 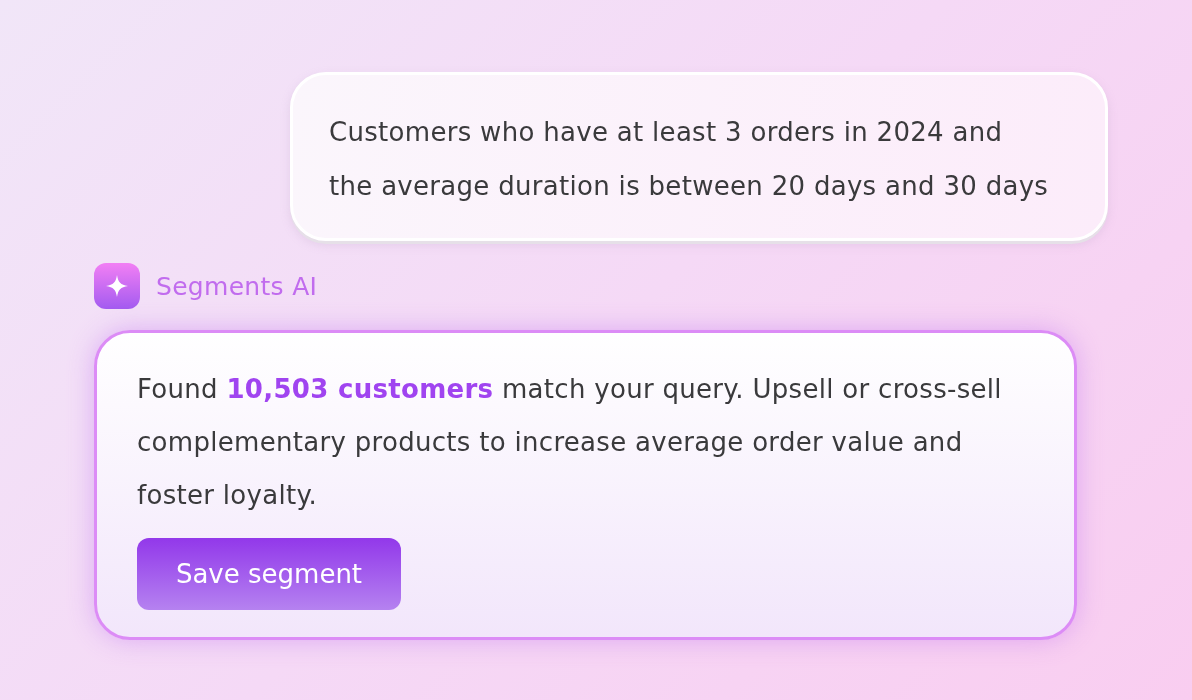 I want to click on assistant-name: Segments AI, so click(x=237, y=286).